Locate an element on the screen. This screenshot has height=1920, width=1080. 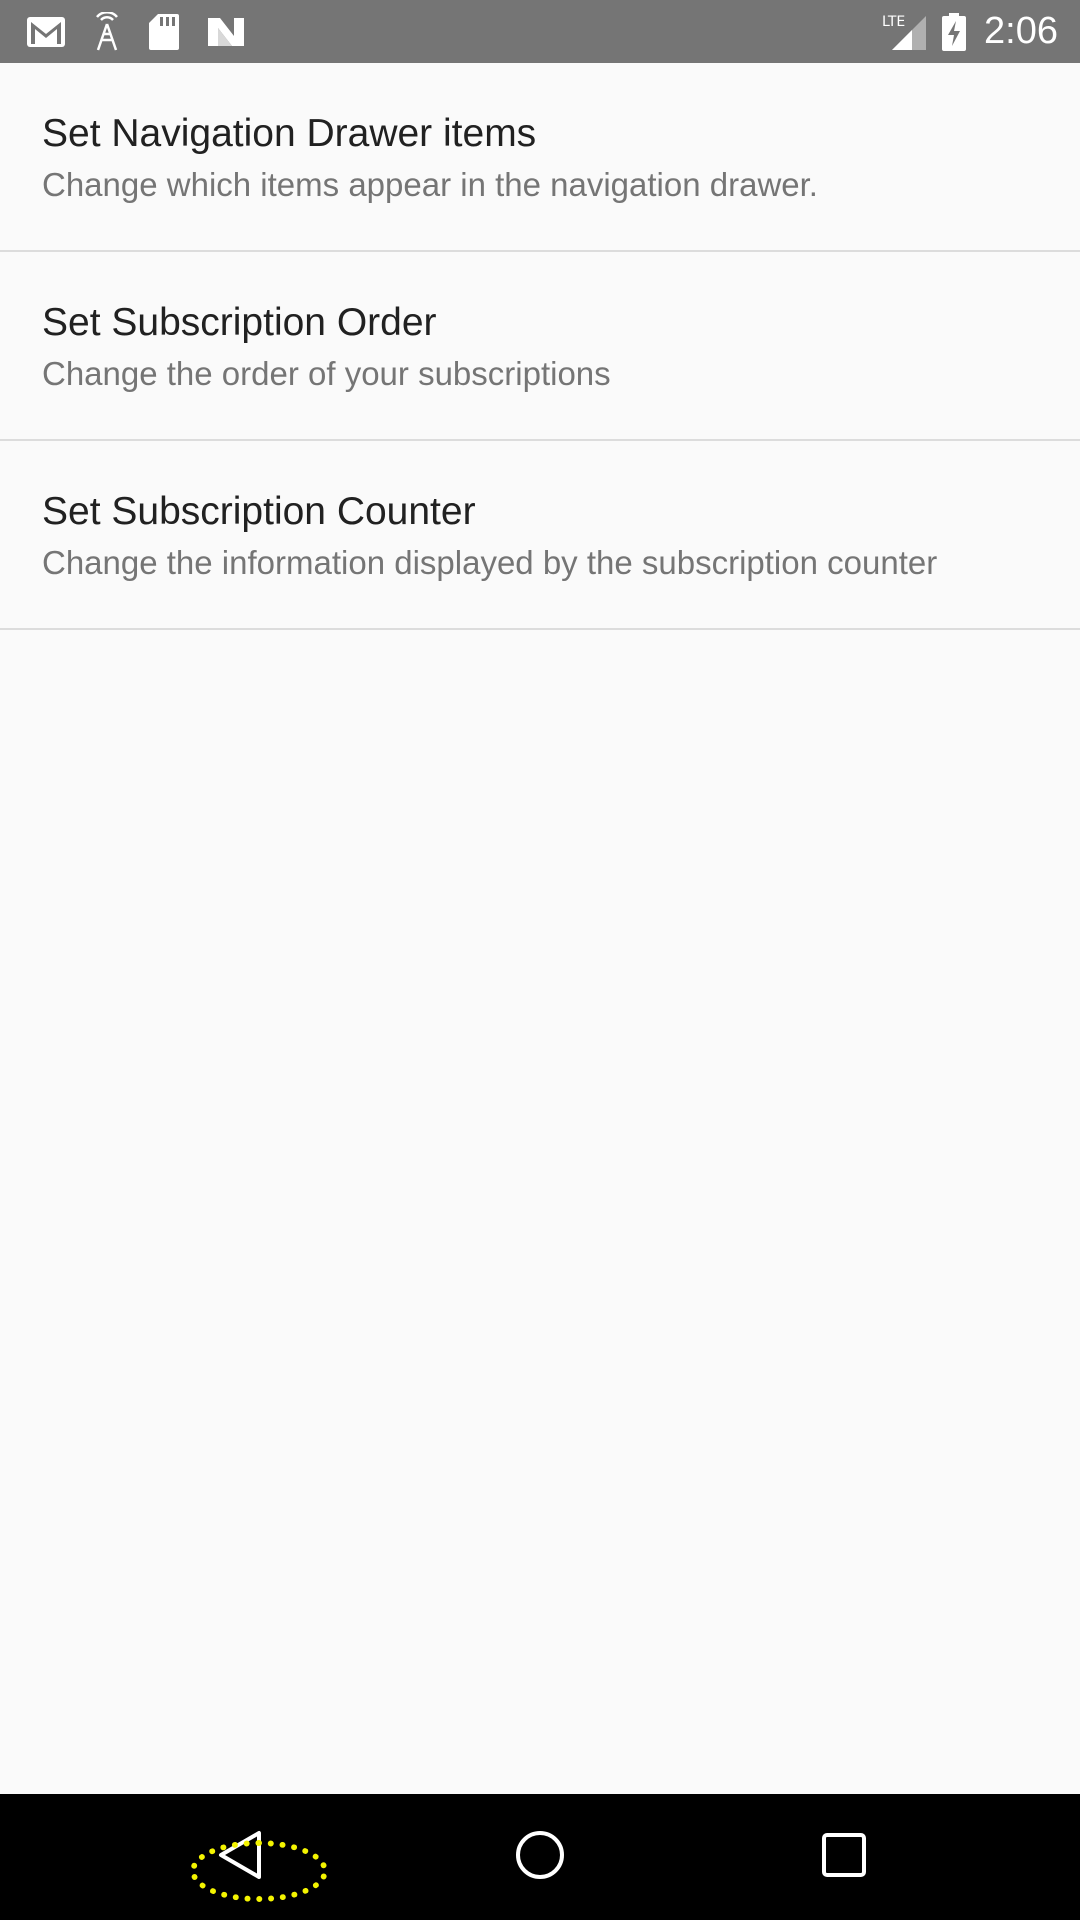
pref-title: Set Subscription Order is located at coordinates (239, 322).